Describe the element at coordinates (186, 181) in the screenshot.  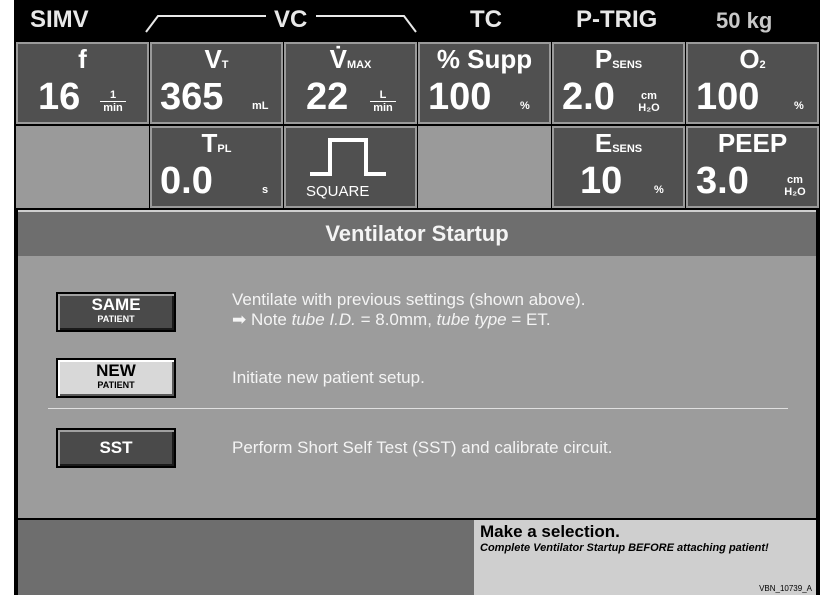
I see `tile-value: 0.0` at that location.